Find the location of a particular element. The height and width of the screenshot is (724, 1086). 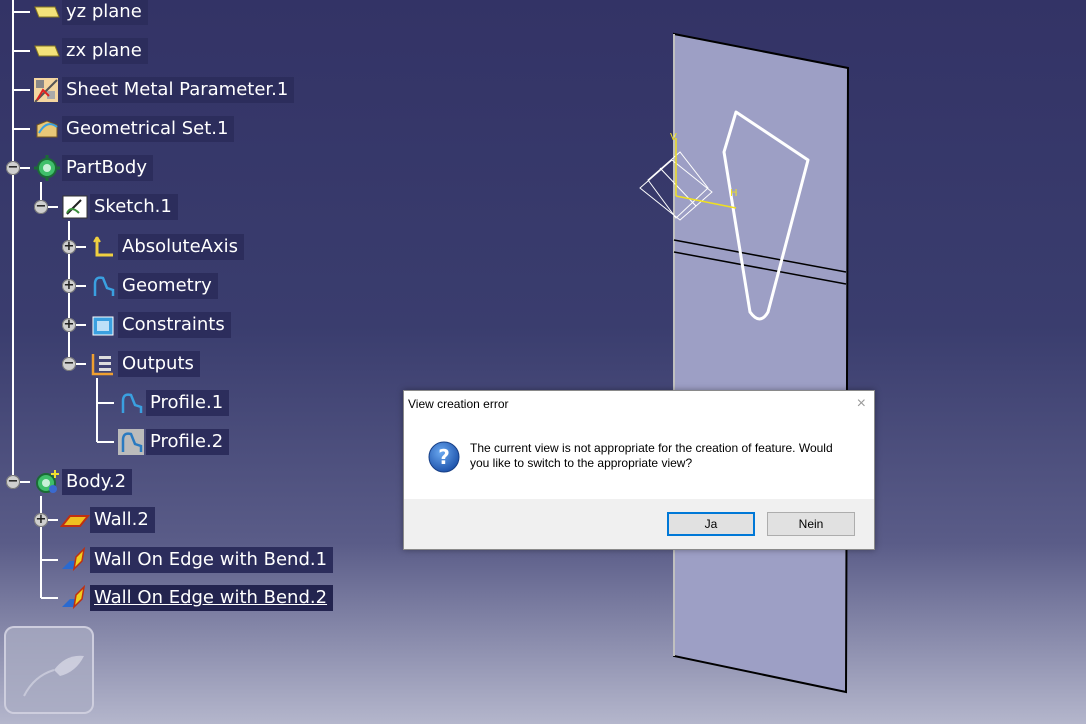

tree-item-label: Profile.2 is located at coordinates (188, 442).